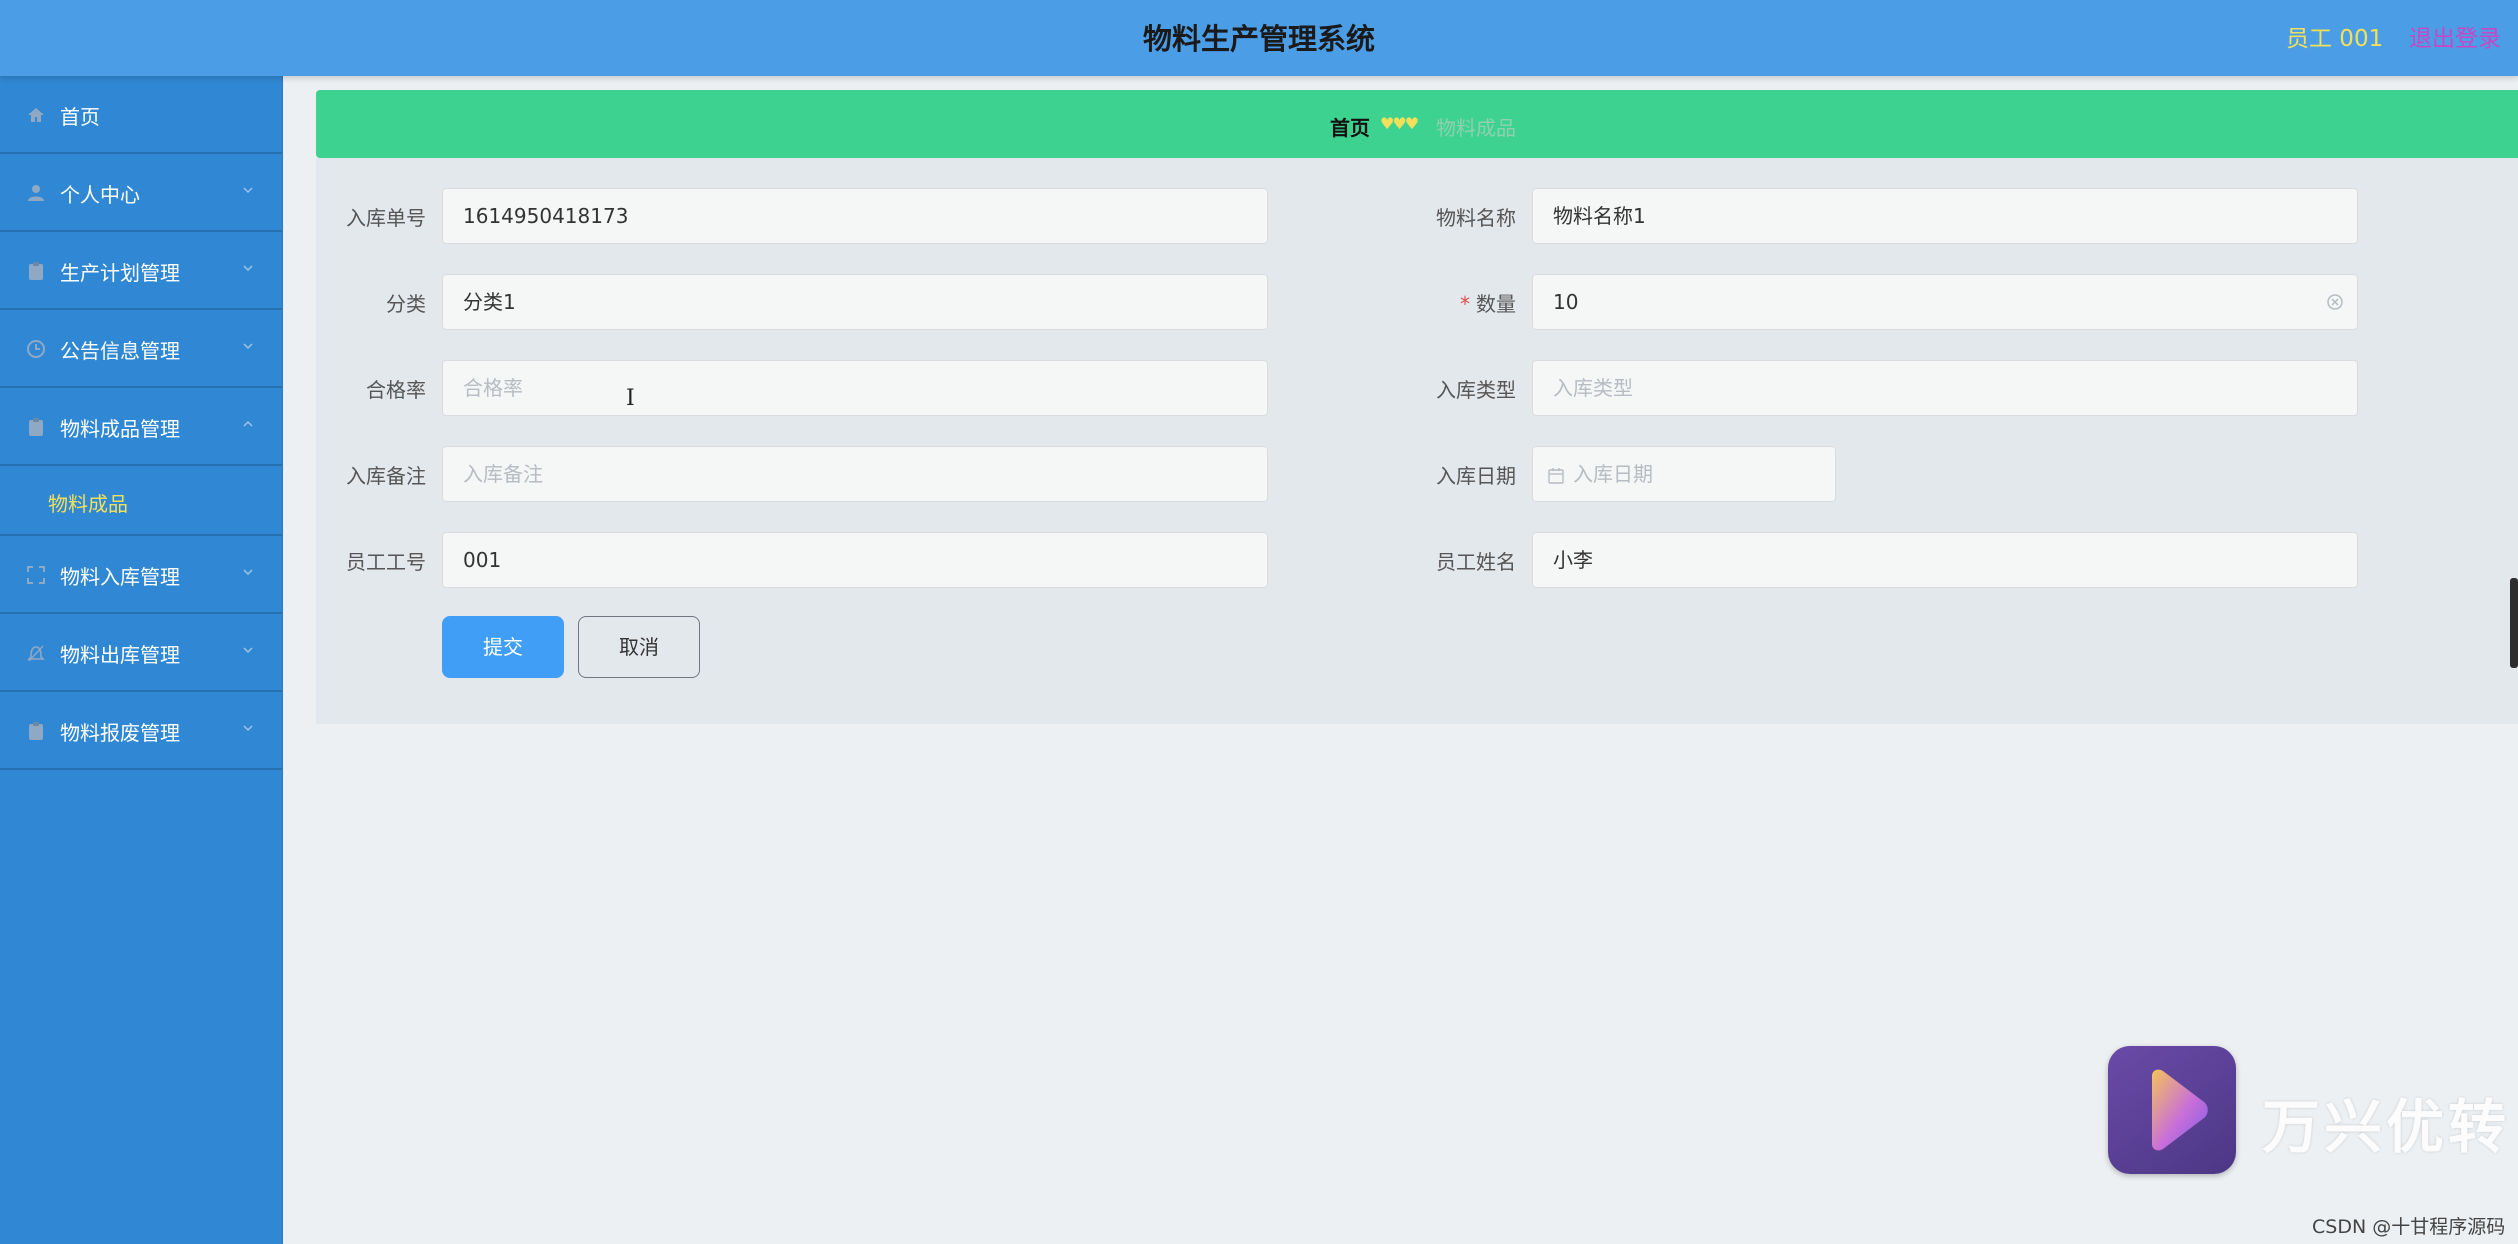 This screenshot has width=2518, height=1244. I want to click on entry-type-select: 入库类型, so click(1945, 388).